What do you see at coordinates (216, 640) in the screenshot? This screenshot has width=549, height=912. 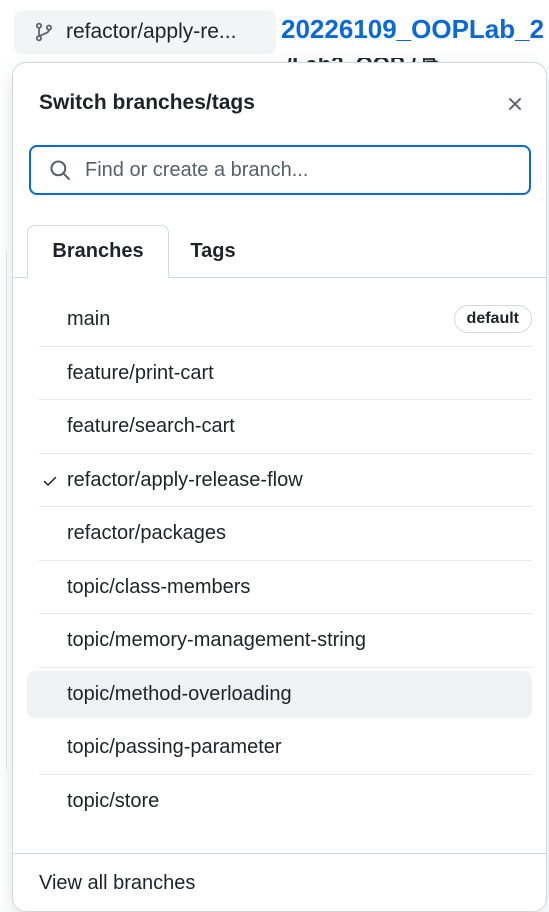 I see `branch-name: topic/memory-management-string` at bounding box center [216, 640].